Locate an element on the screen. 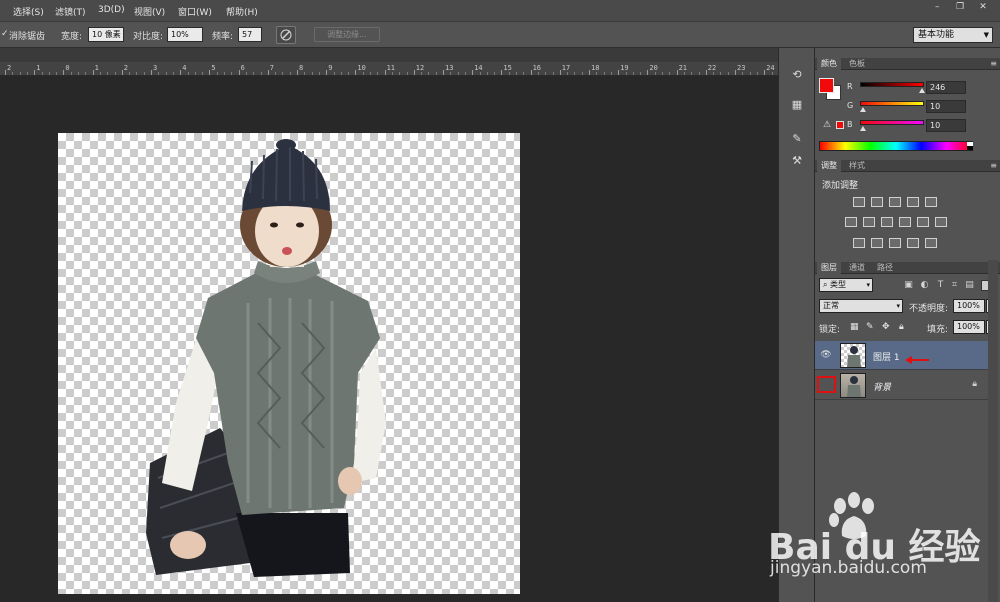 The height and width of the screenshot is (602, 1000). shape-filter-icon: ⌗ is located at coordinates (954, 285).